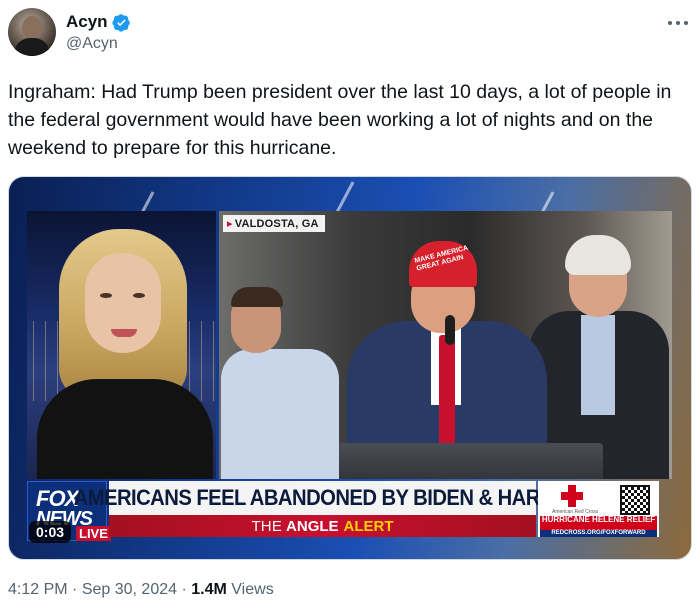 This screenshot has width=700, height=609. What do you see at coordinates (230, 224) in the screenshot?
I see `location-arrow-icon: ▸` at bounding box center [230, 224].